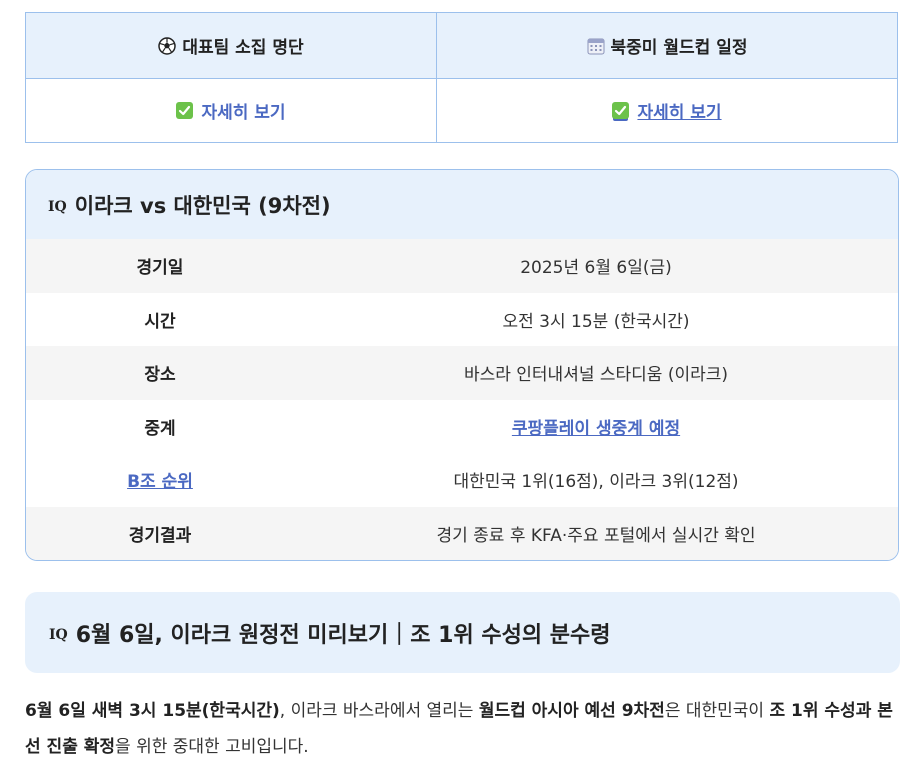 This screenshot has width=922, height=777. What do you see at coordinates (343, 635) in the screenshot?
I see `section-heading-text: 6월 6일, 이라크 원정전 미리보기｜조 1위 수성의 분수령` at bounding box center [343, 635].